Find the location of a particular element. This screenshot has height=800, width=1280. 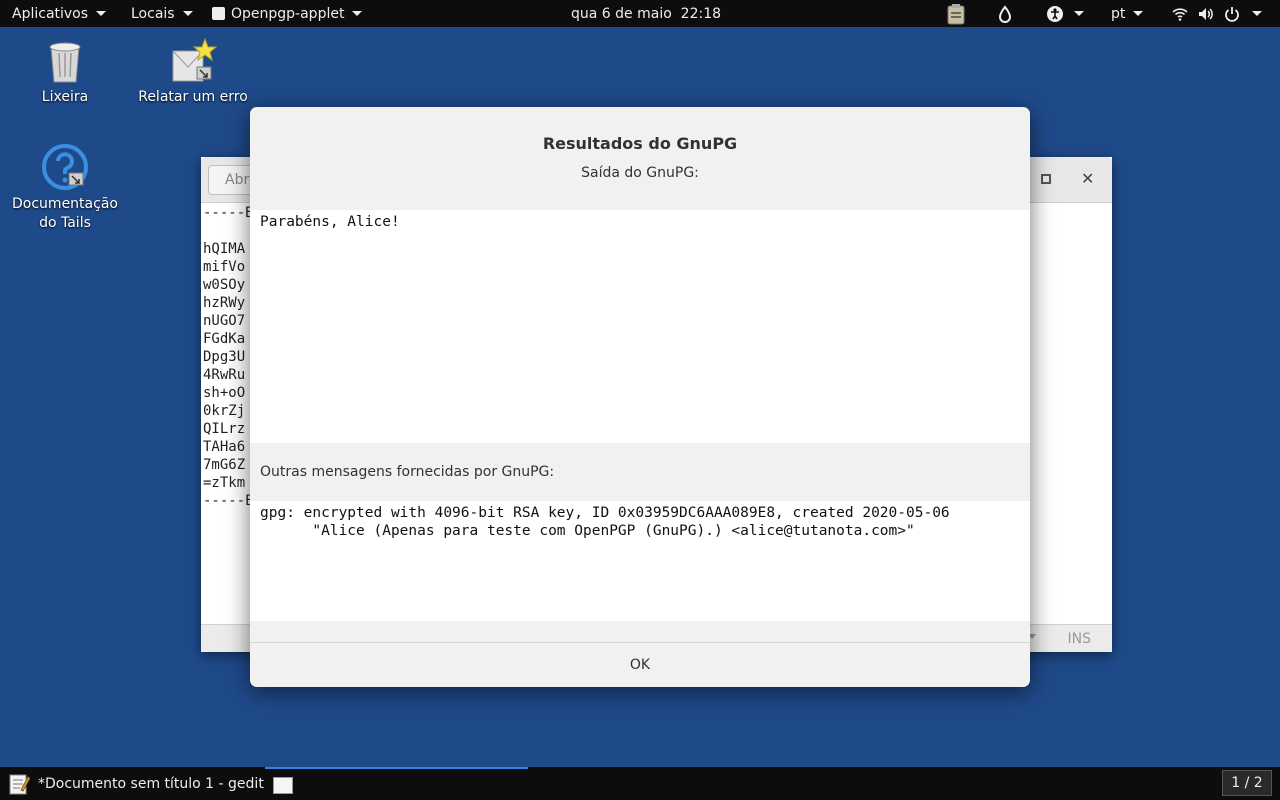

text-editor-icon is located at coordinates (19, 784).